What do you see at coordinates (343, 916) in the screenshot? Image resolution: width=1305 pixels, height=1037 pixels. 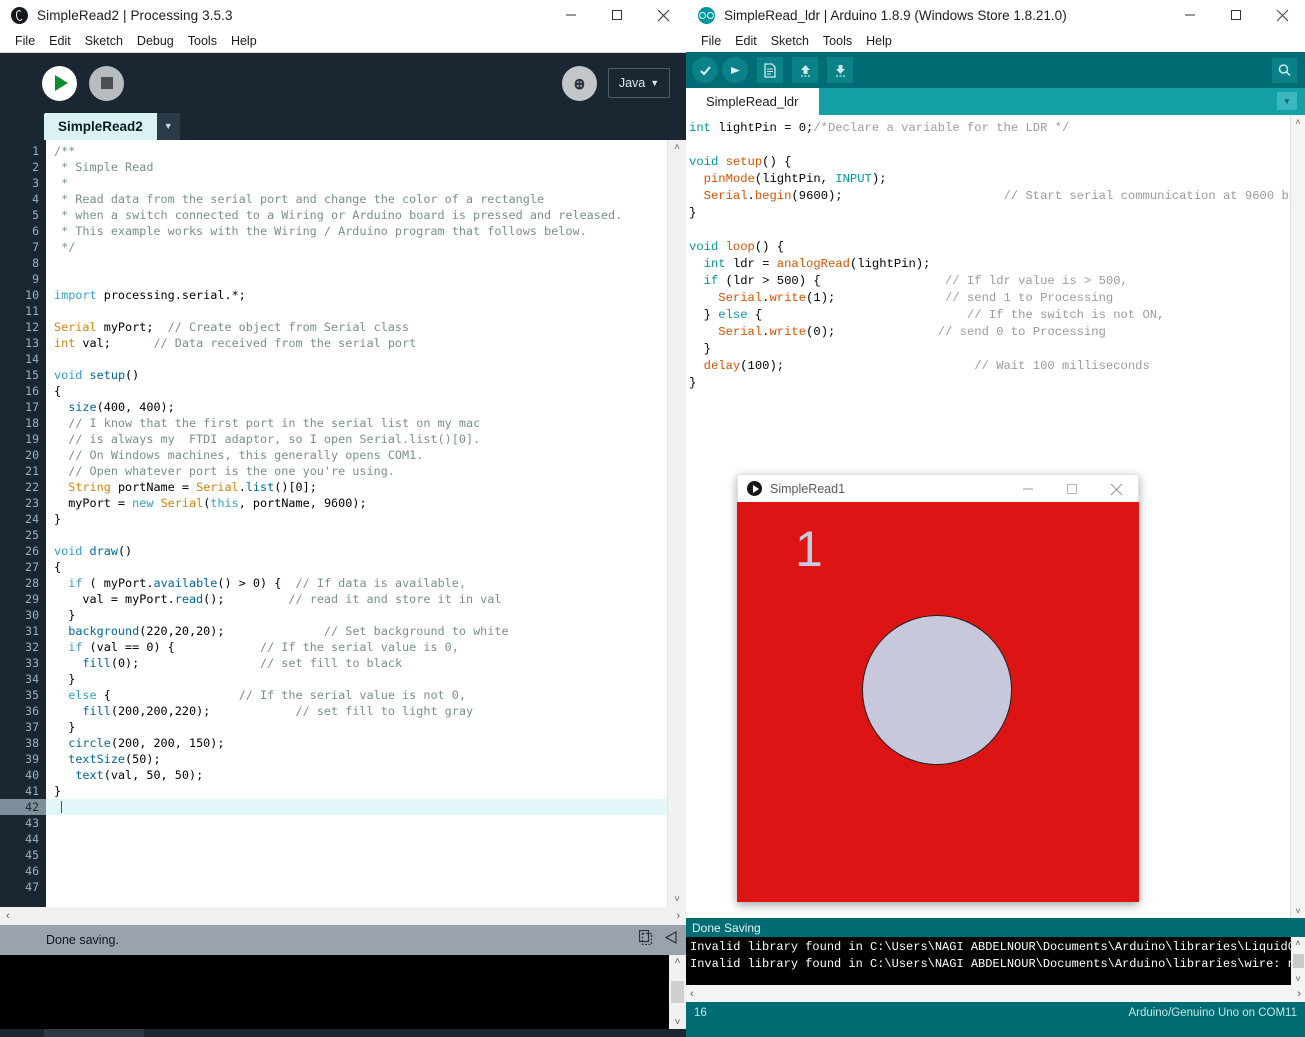 I see `editor-horizontal-scrollbar: ‹ ›` at bounding box center [343, 916].